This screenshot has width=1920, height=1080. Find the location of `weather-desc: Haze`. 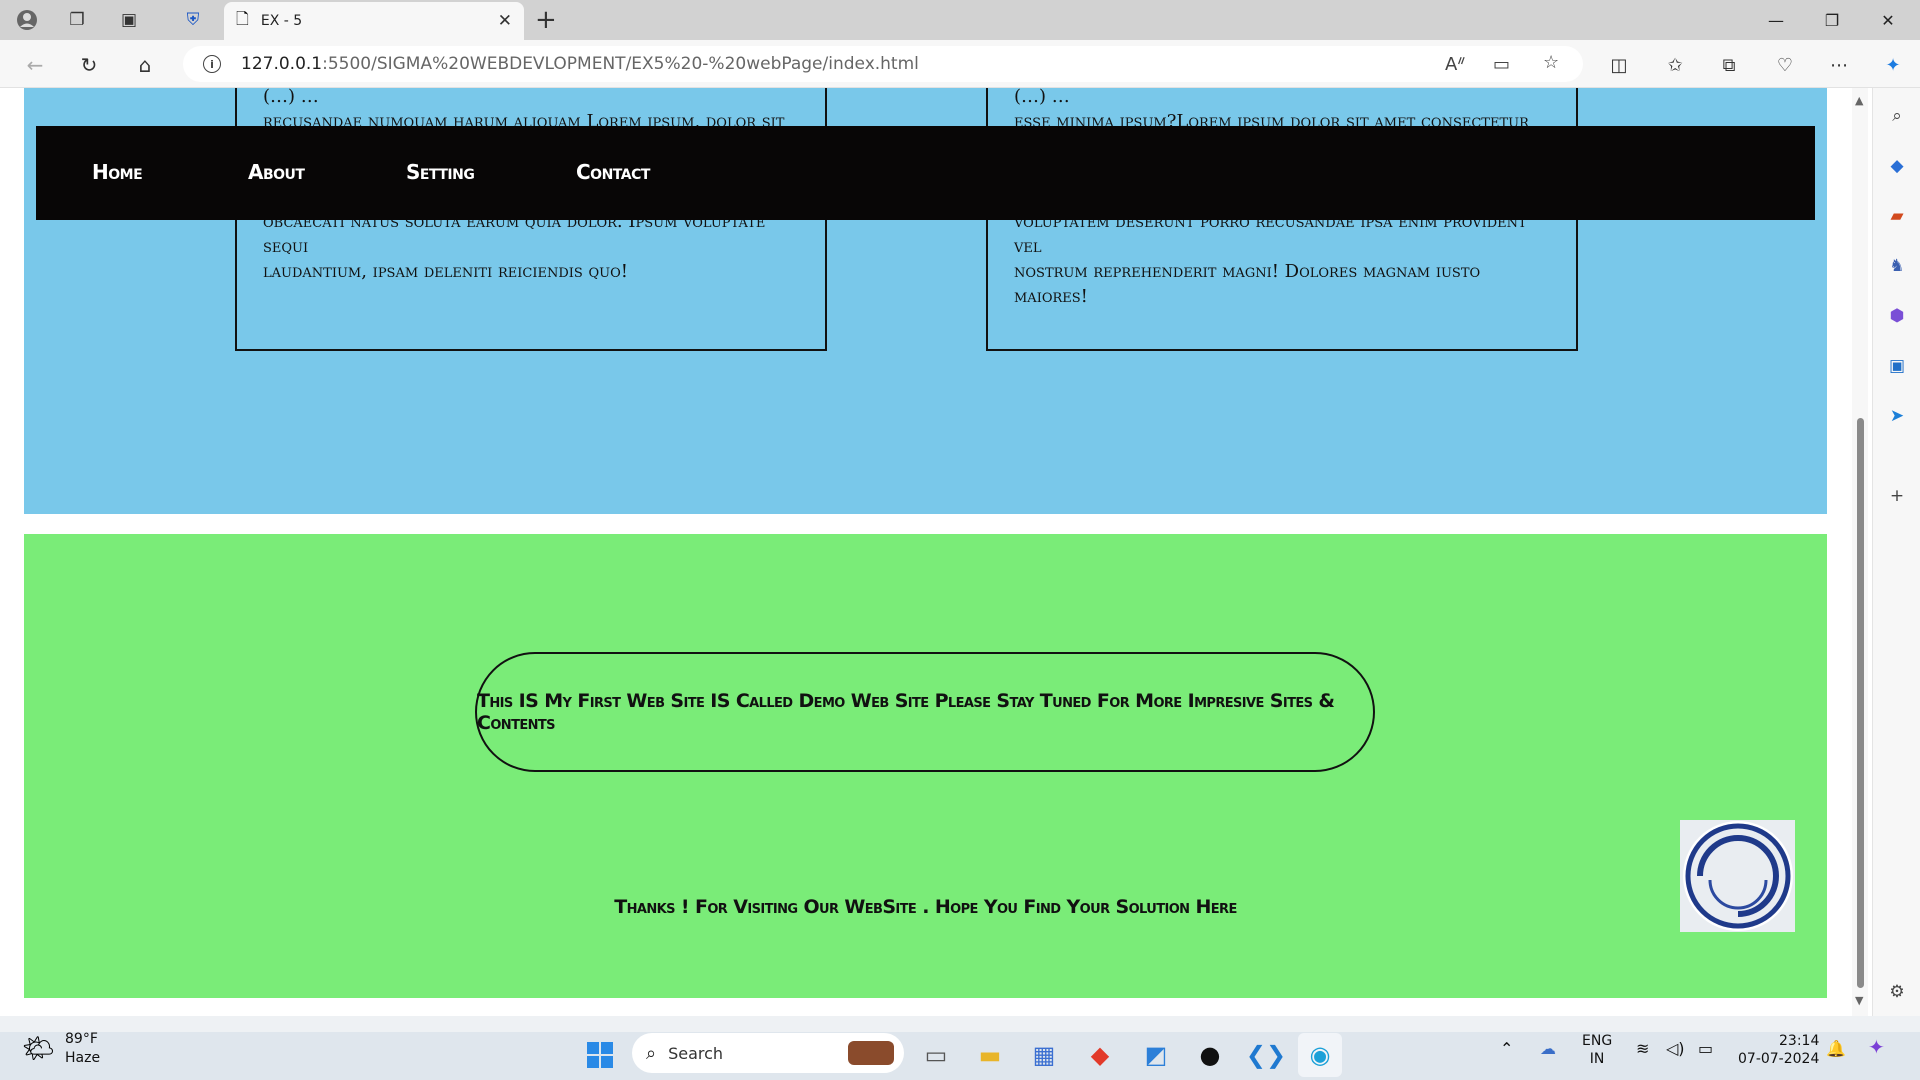

weather-desc: Haze is located at coordinates (83, 1058).